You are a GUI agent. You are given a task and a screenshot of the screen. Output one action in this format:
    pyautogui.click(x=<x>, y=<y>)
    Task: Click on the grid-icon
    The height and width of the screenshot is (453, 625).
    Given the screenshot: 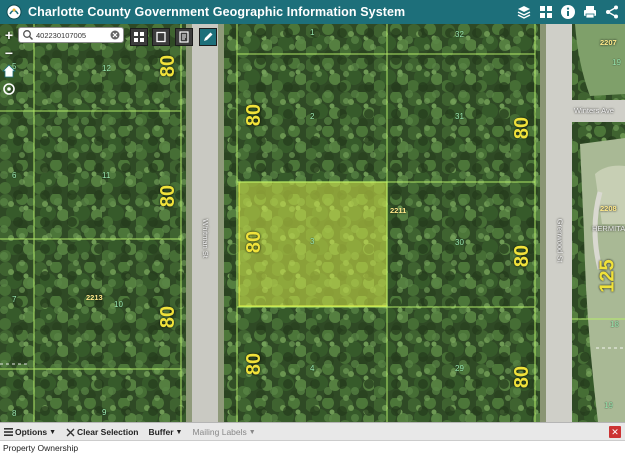 What is the action you would take?
    pyautogui.click(x=139, y=37)
    